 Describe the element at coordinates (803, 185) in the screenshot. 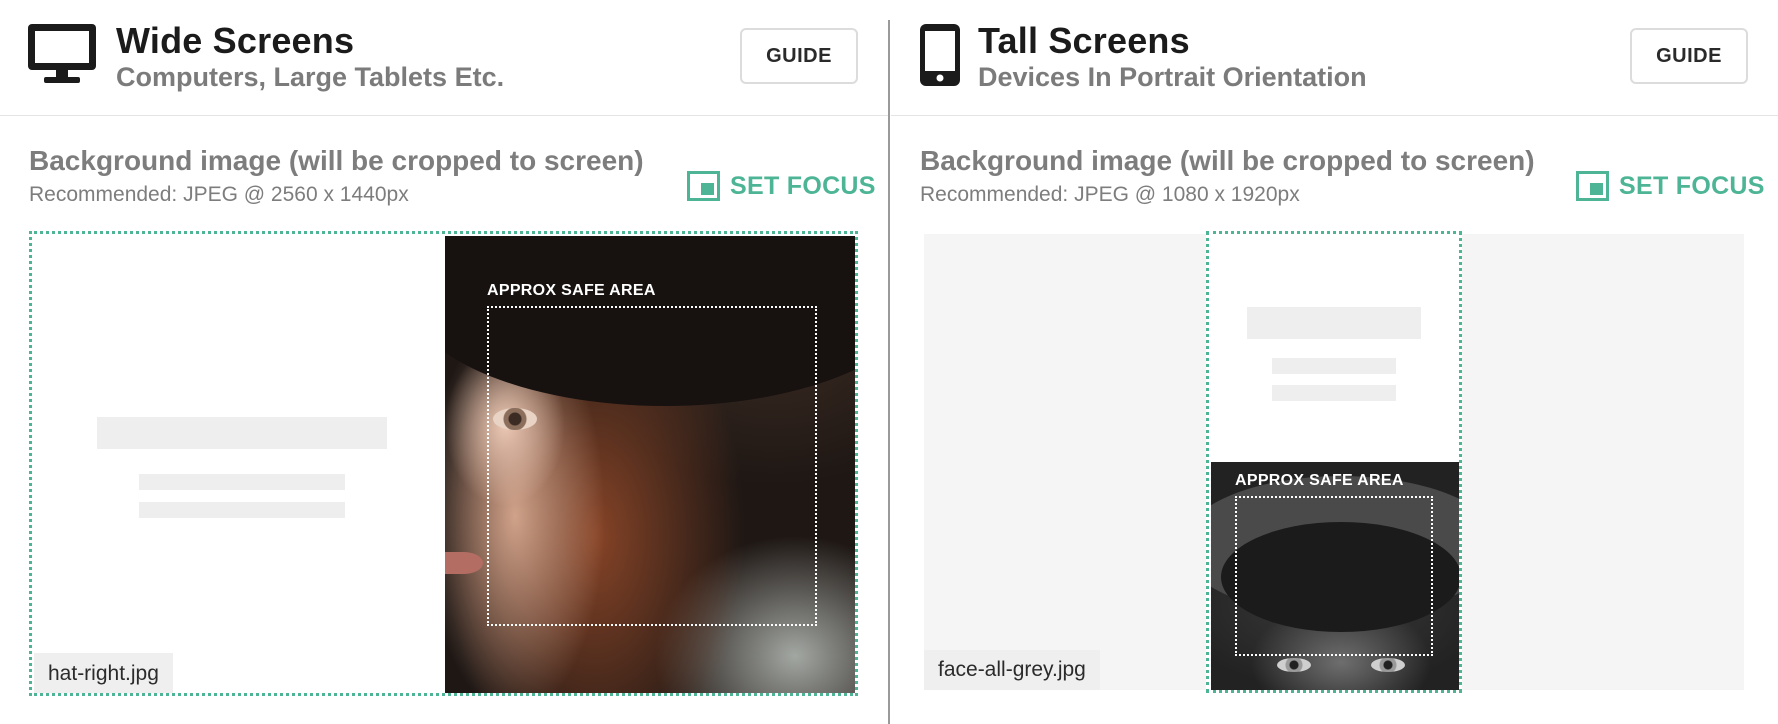

I see `wide-set-focus-label: SET FOCUS` at that location.